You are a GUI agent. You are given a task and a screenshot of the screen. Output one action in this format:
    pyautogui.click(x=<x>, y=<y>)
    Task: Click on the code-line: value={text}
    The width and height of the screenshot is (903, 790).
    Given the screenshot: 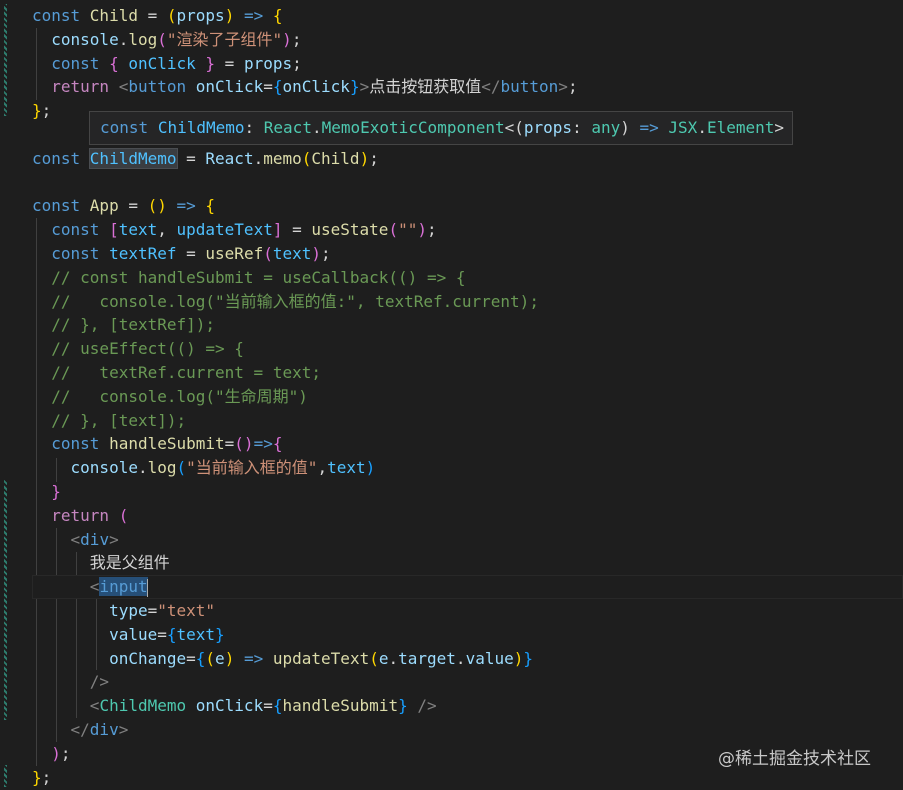 What is the action you would take?
    pyautogui.click(x=128, y=635)
    